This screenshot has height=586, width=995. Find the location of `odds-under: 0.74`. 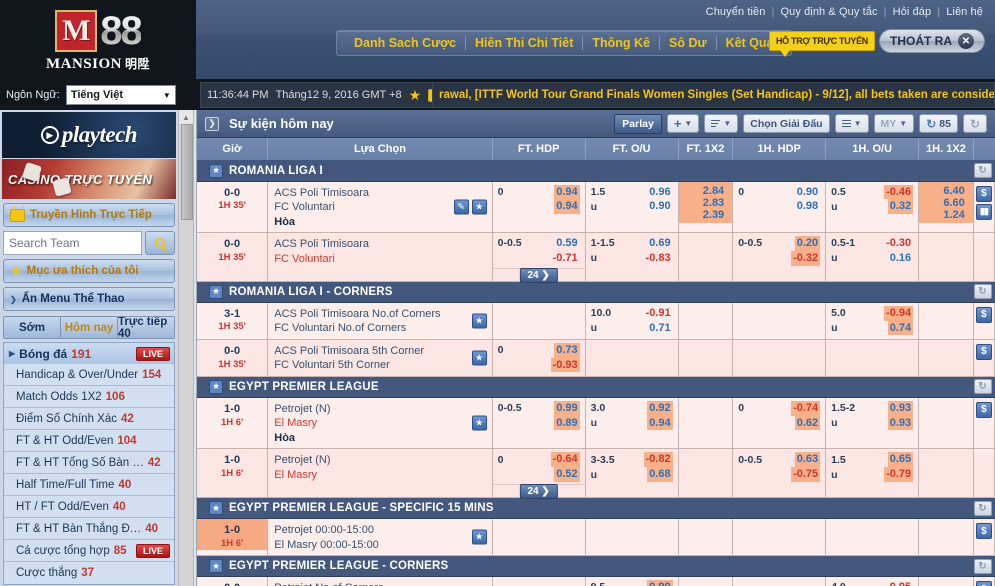

odds-under: 0.74 is located at coordinates (900, 328).